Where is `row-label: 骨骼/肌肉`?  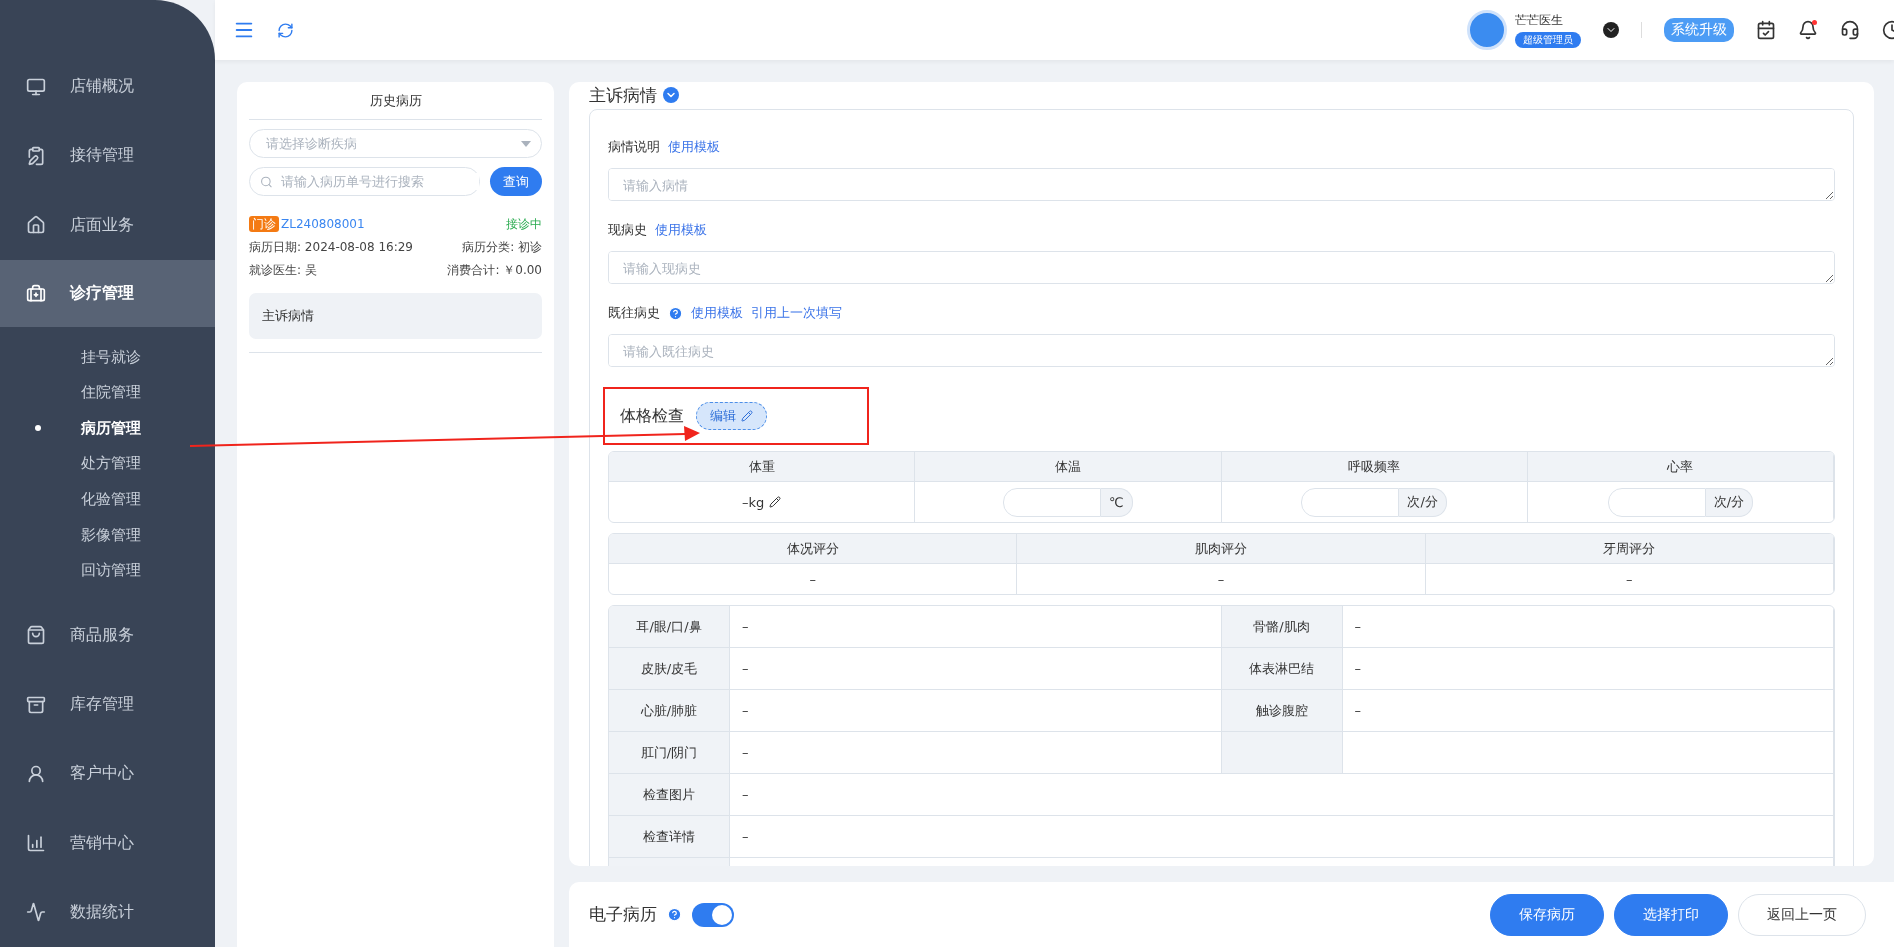
row-label: 骨骼/肌肉 is located at coordinates (1282, 627).